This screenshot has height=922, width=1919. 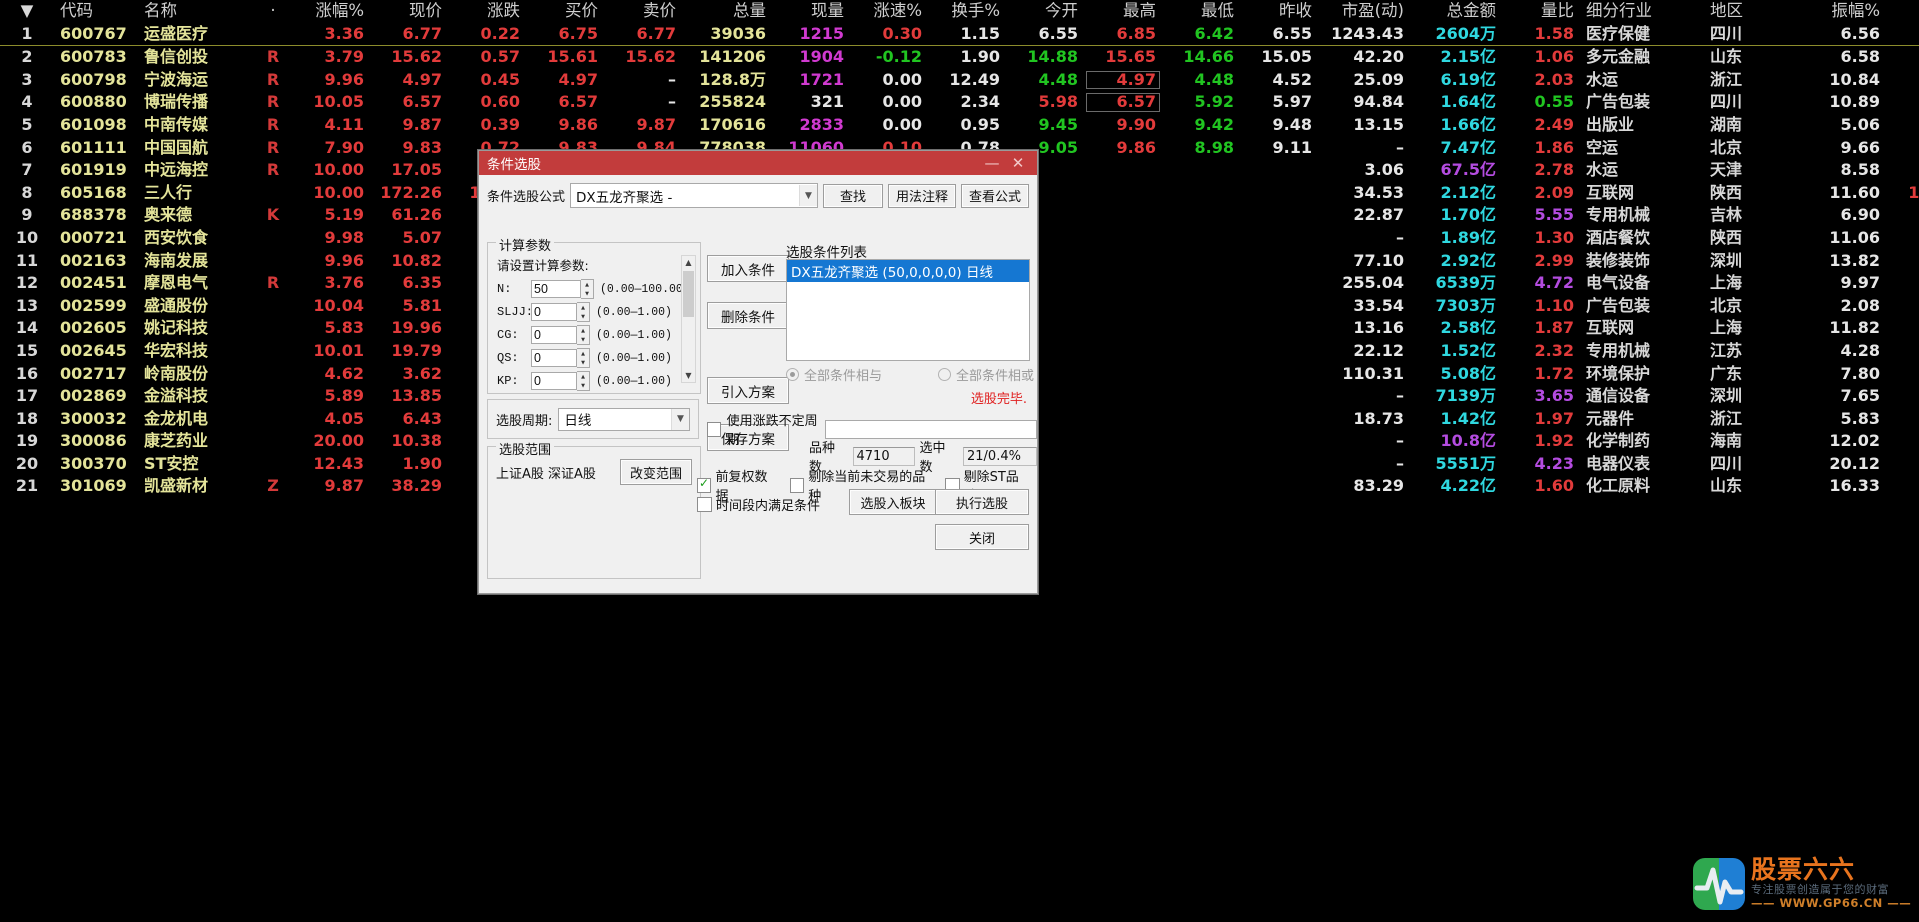 What do you see at coordinates (704, 504) in the screenshot?
I see `time-range-checkbox` at bounding box center [704, 504].